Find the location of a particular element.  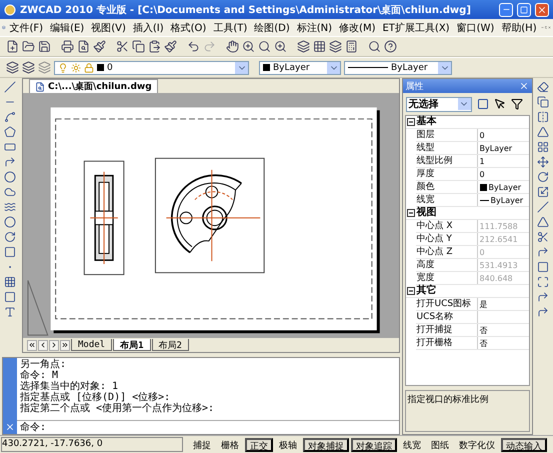

line-icon is located at coordinates (10, 87).